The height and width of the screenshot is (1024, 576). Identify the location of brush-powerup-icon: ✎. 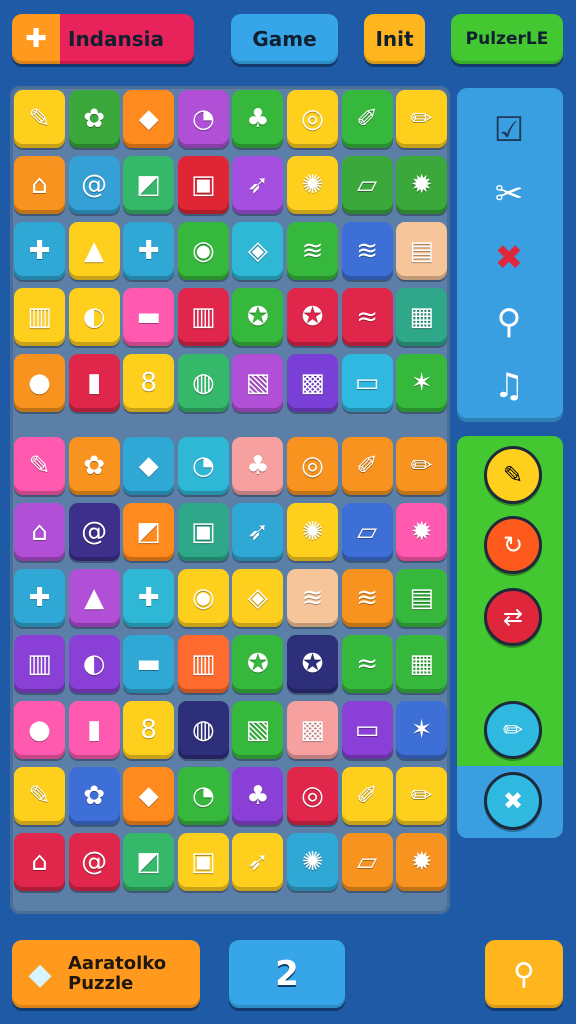
(513, 475).